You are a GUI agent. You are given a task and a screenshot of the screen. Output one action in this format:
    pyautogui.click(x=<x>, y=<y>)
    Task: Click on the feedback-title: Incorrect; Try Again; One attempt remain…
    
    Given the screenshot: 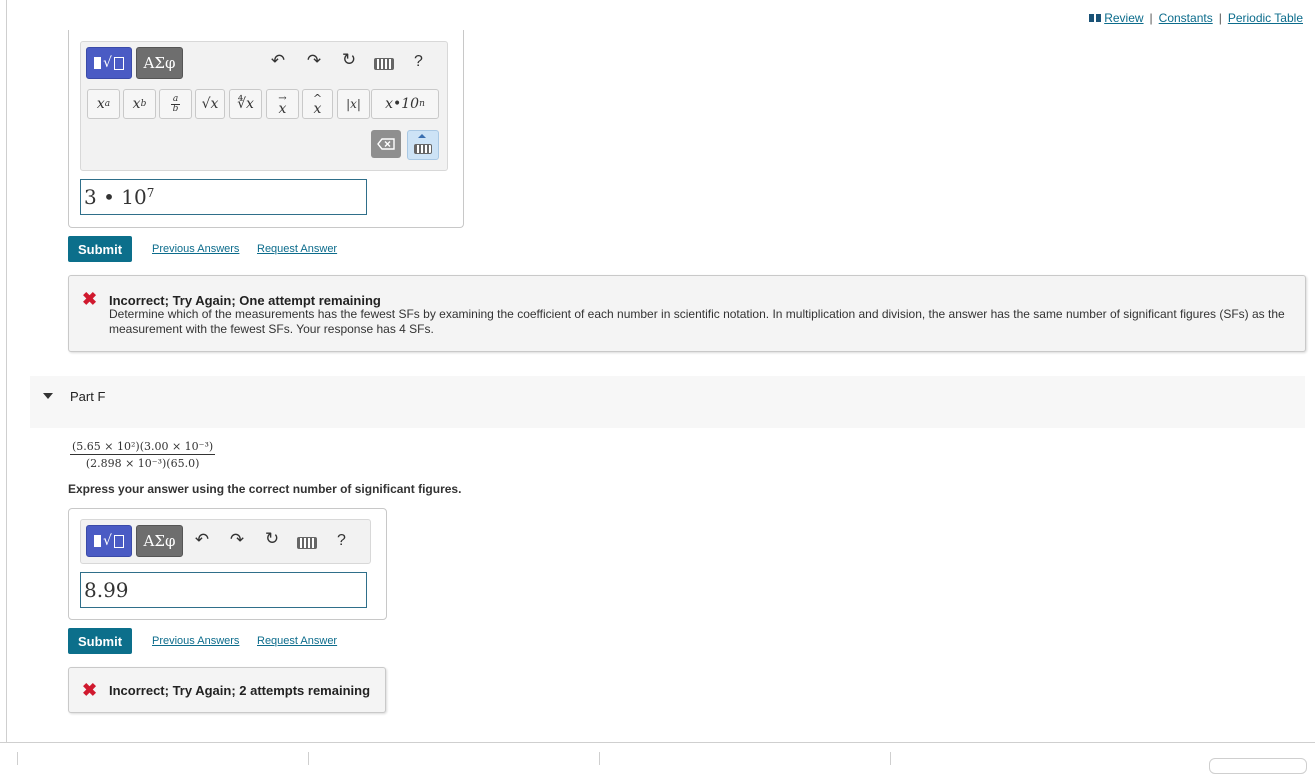 What is the action you would take?
    pyautogui.click(x=245, y=300)
    